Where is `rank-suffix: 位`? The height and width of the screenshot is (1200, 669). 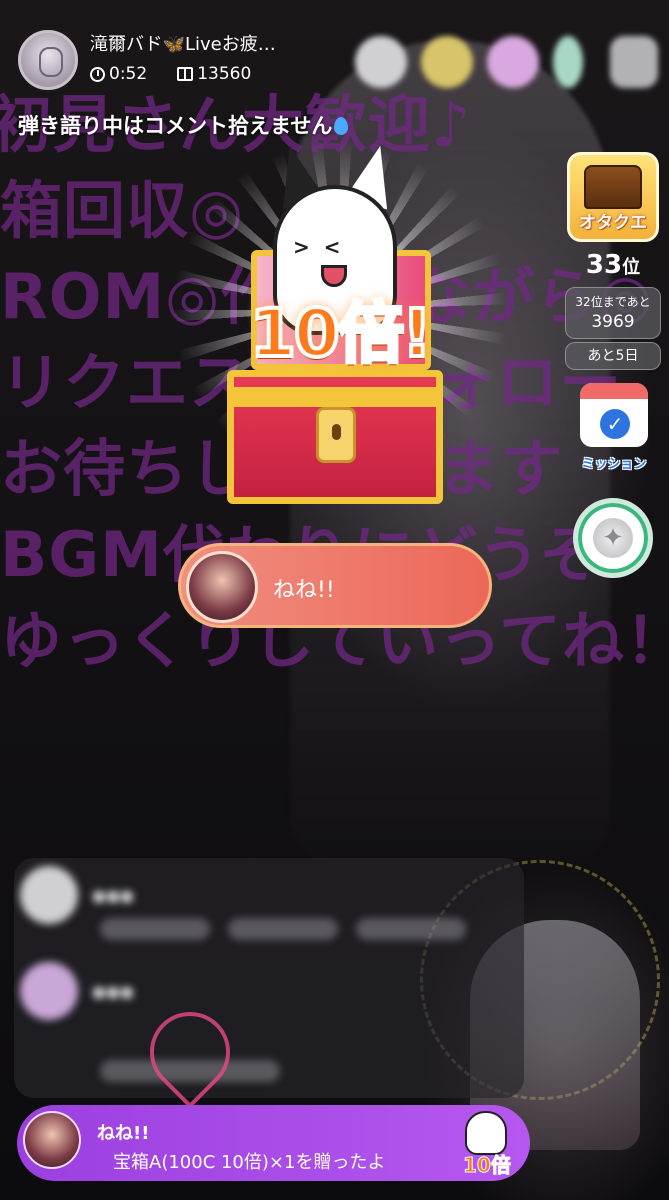
rank-suffix: 位 is located at coordinates (631, 267).